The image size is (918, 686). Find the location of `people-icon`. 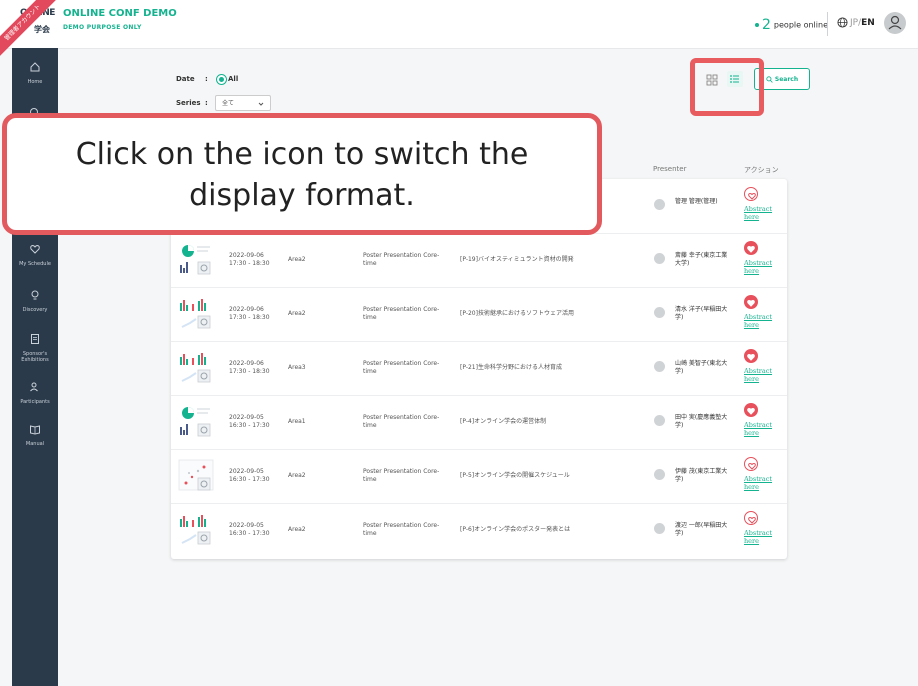

people-icon is located at coordinates (34, 387).